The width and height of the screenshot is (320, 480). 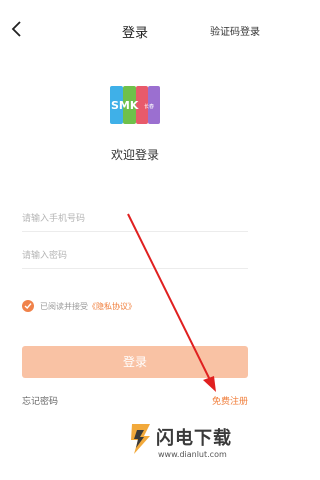 I want to click on watermark-name: 闪电下载, so click(x=194, y=438).